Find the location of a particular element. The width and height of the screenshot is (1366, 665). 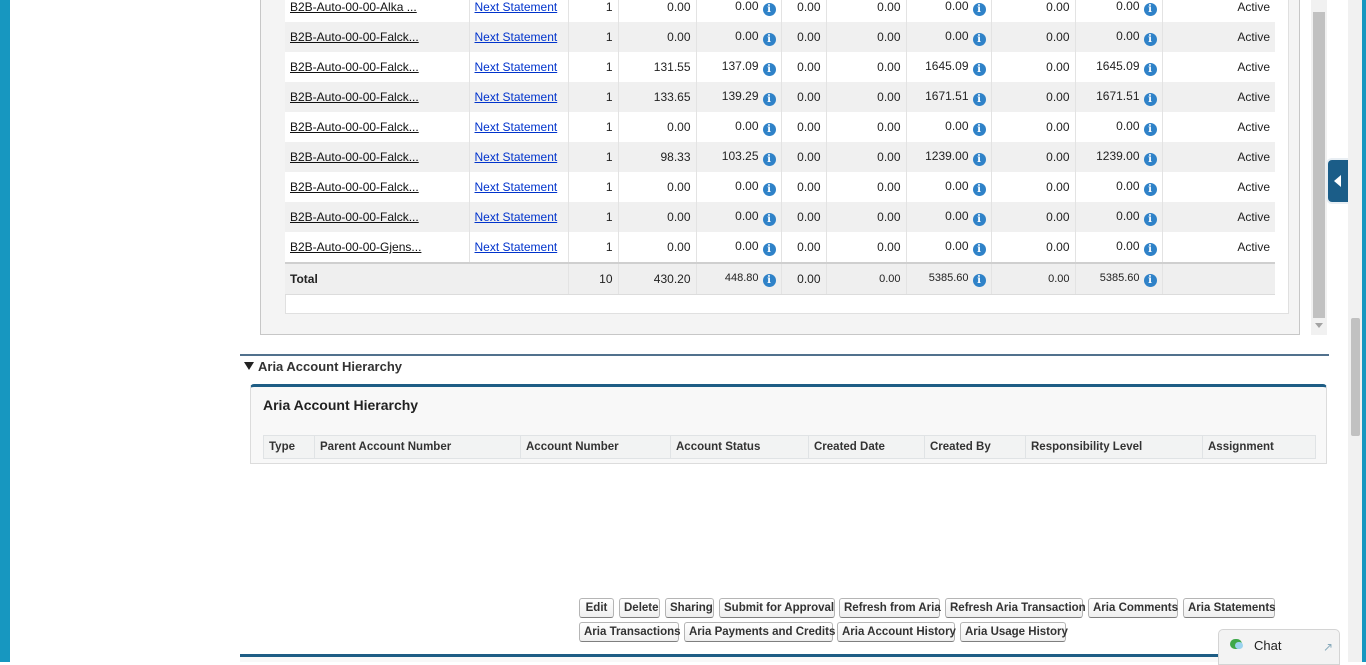

statements-scroll-thumb is located at coordinates (1319, 165).